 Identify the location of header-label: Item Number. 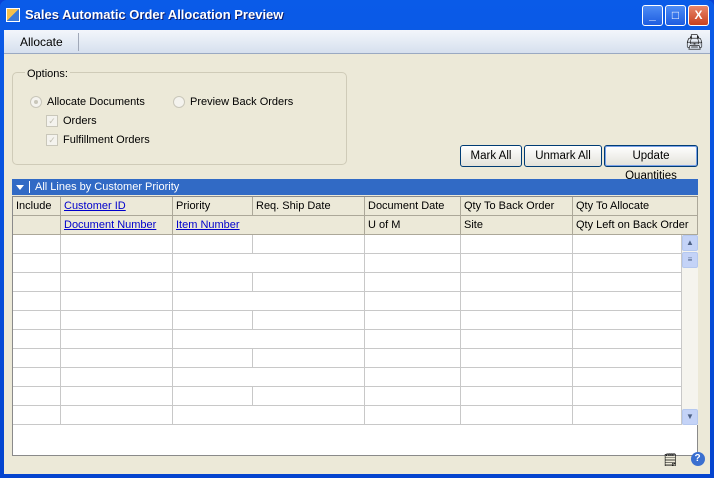
(208, 225).